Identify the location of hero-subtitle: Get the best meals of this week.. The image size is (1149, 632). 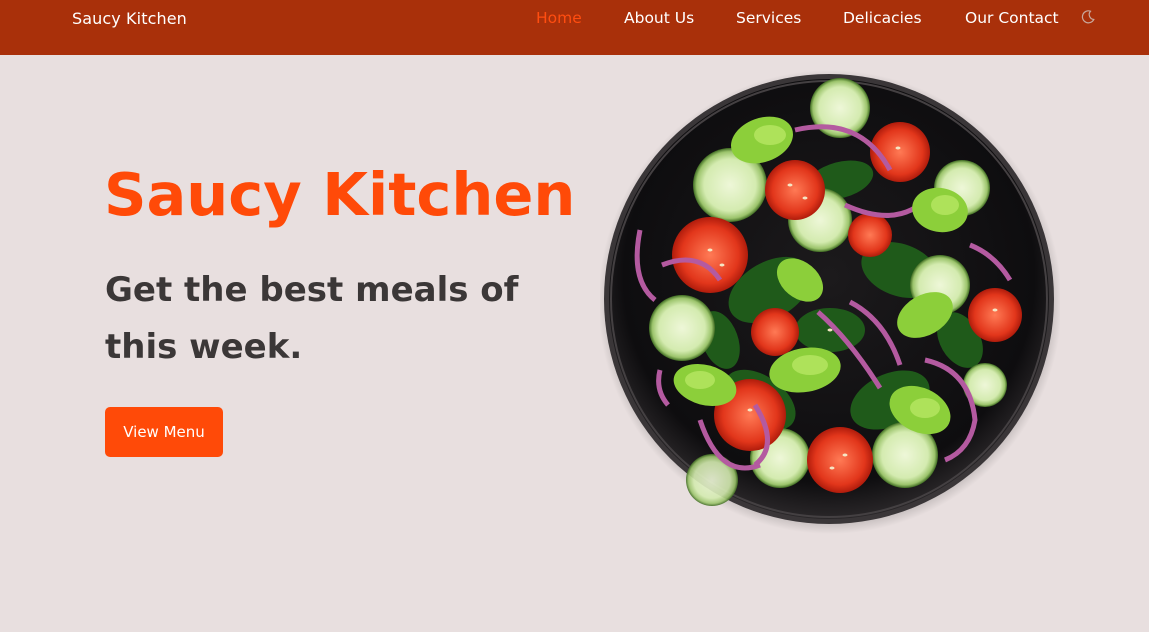
(312, 318).